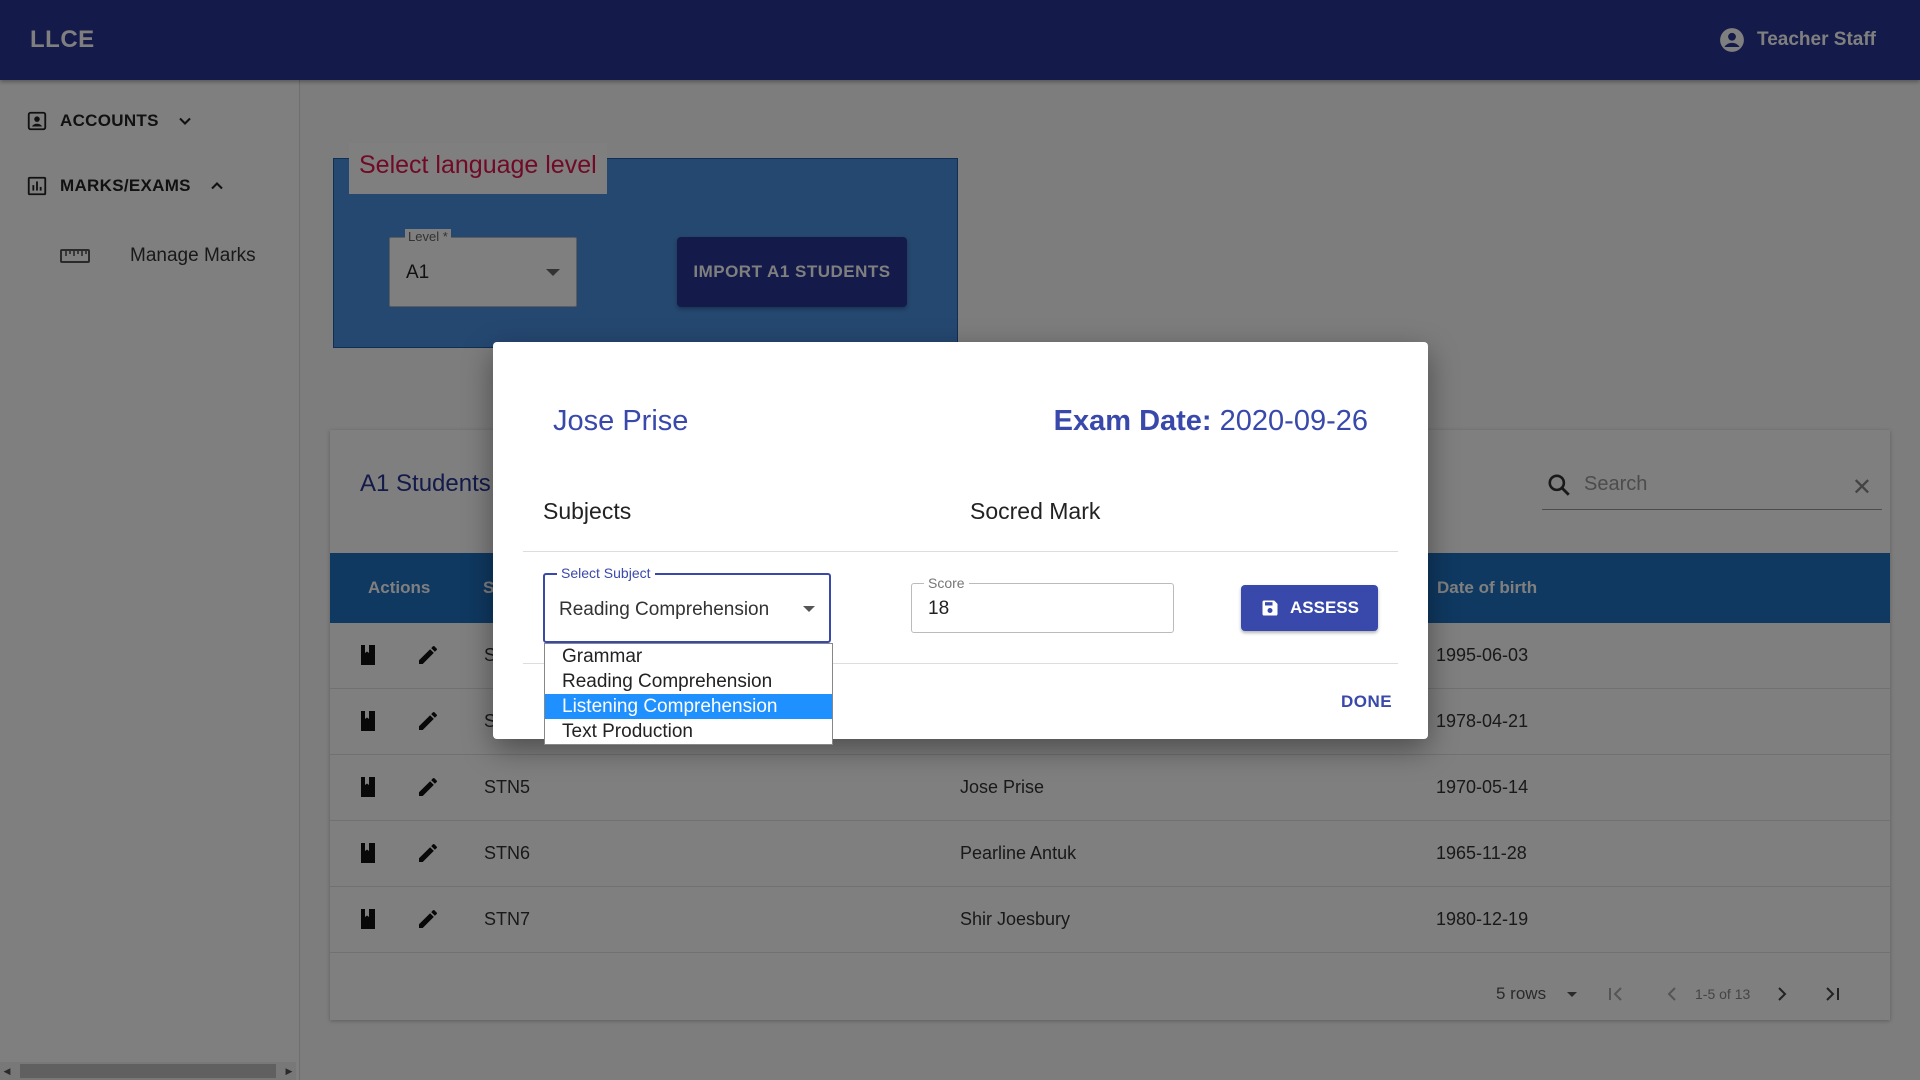  I want to click on exam-date: Exam Date: 2020-09-26, so click(1211, 421).